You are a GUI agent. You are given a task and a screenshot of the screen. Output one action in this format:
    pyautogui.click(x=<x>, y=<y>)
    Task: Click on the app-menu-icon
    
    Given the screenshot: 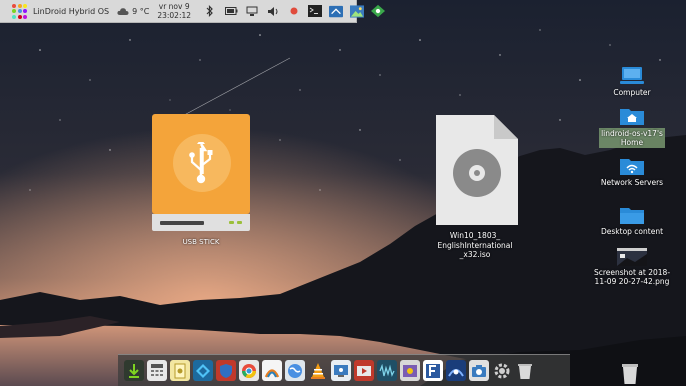 What is the action you would take?
    pyautogui.click(x=19, y=11)
    